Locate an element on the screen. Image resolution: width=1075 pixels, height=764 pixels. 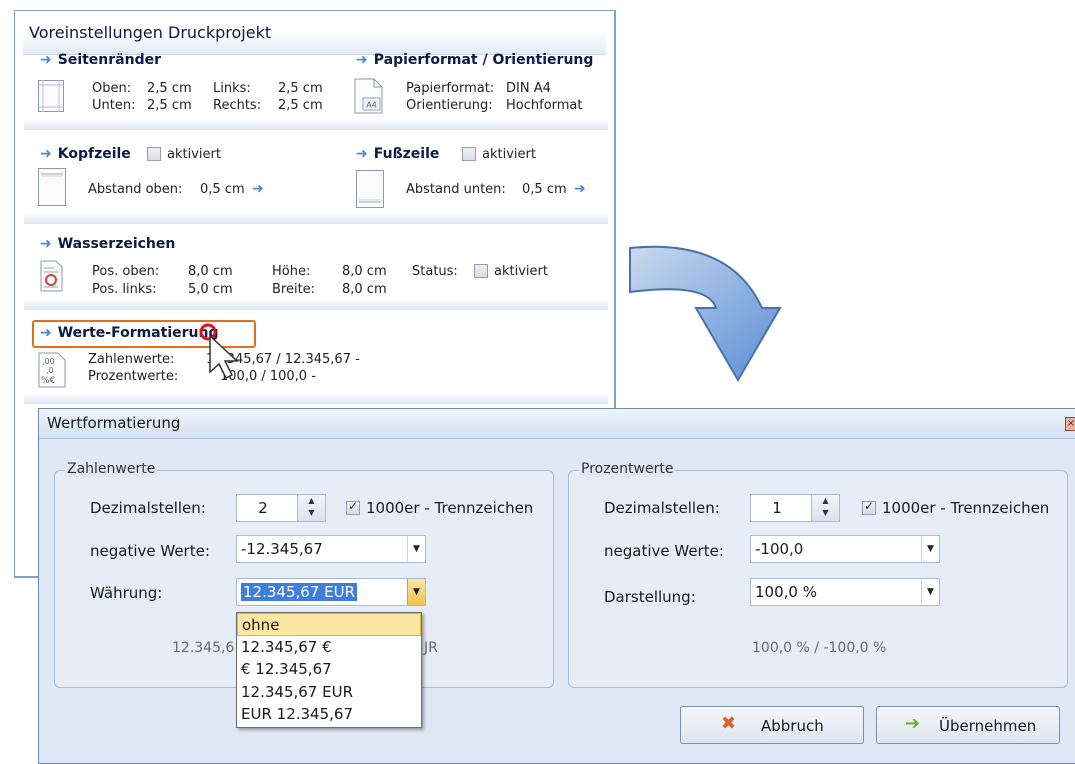
margin-right-value: 2,5 cm is located at coordinates (300, 105).